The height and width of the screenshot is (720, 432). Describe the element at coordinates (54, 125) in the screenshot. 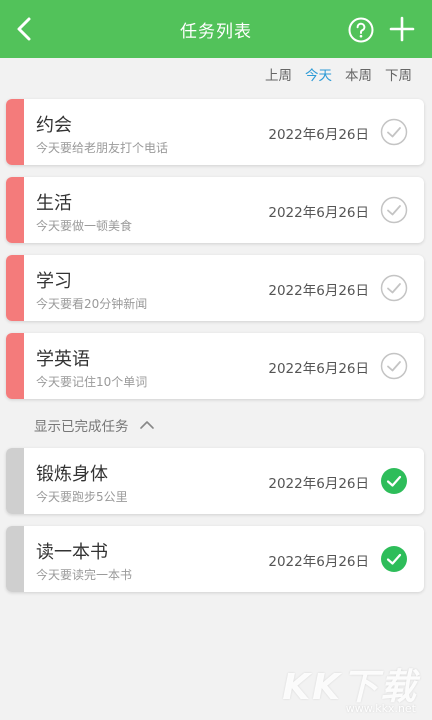

I see `task-title: 约会` at that location.